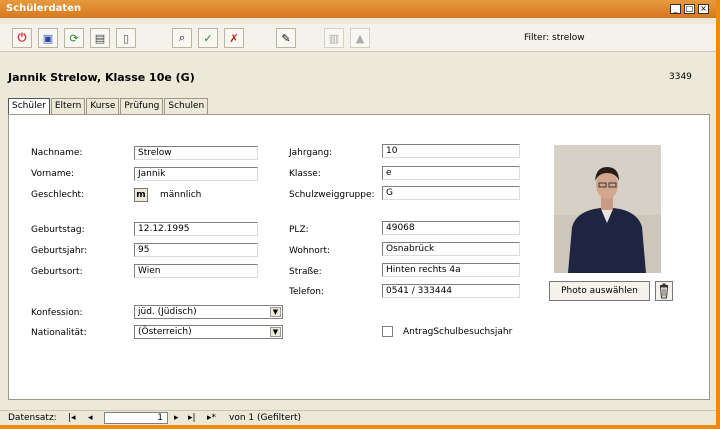 The height and width of the screenshot is (429, 720). What do you see at coordinates (192, 418) in the screenshot?
I see `last-record-button: ▸|` at bounding box center [192, 418].